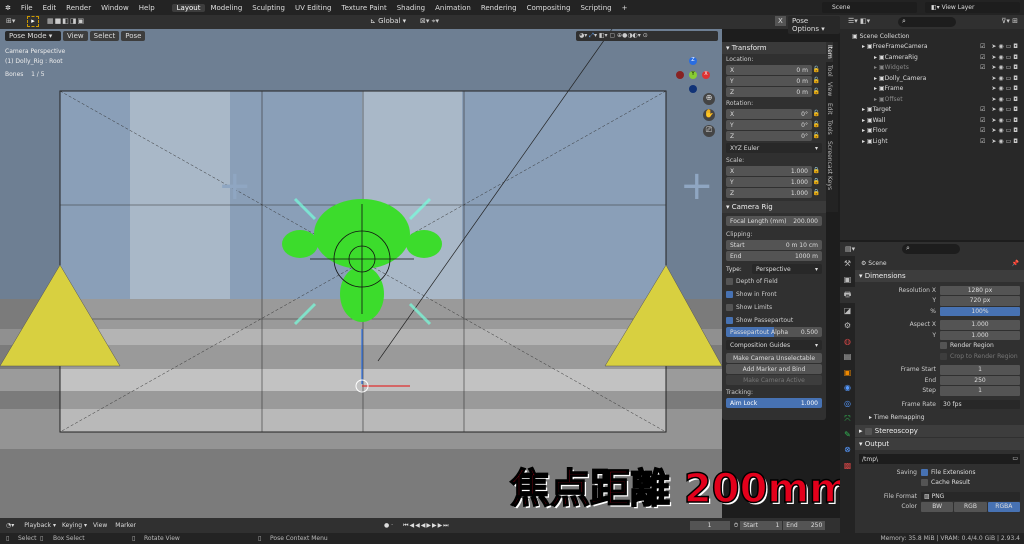 The image size is (1024, 544). I want to click on clip-end-field: End 1000 m, so click(774, 256).